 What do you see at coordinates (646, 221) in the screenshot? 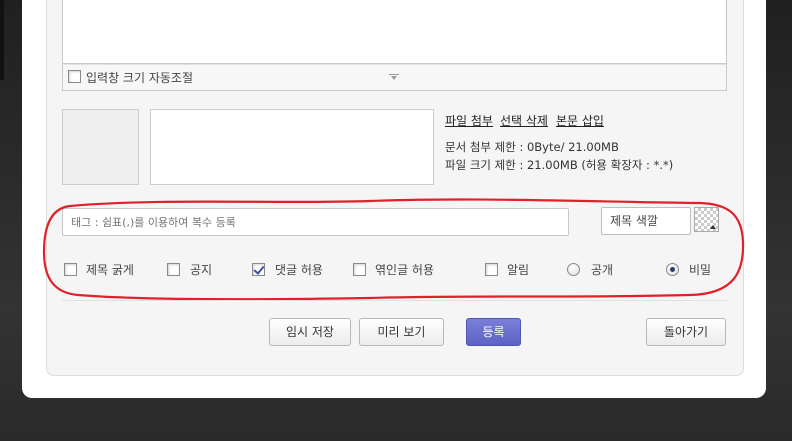
I see `title-color-label: 제목 색깔` at bounding box center [646, 221].